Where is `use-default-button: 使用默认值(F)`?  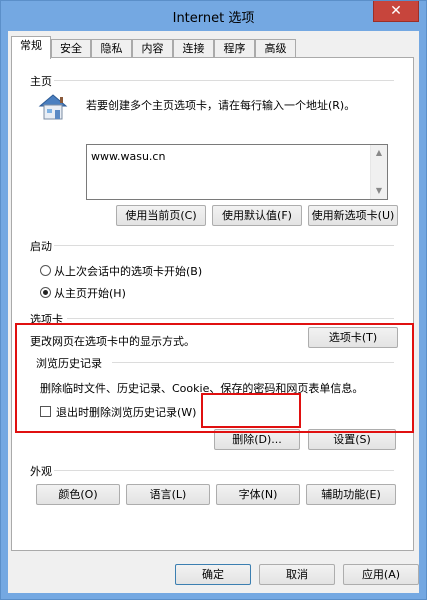 use-default-button: 使用默认值(F) is located at coordinates (257, 215).